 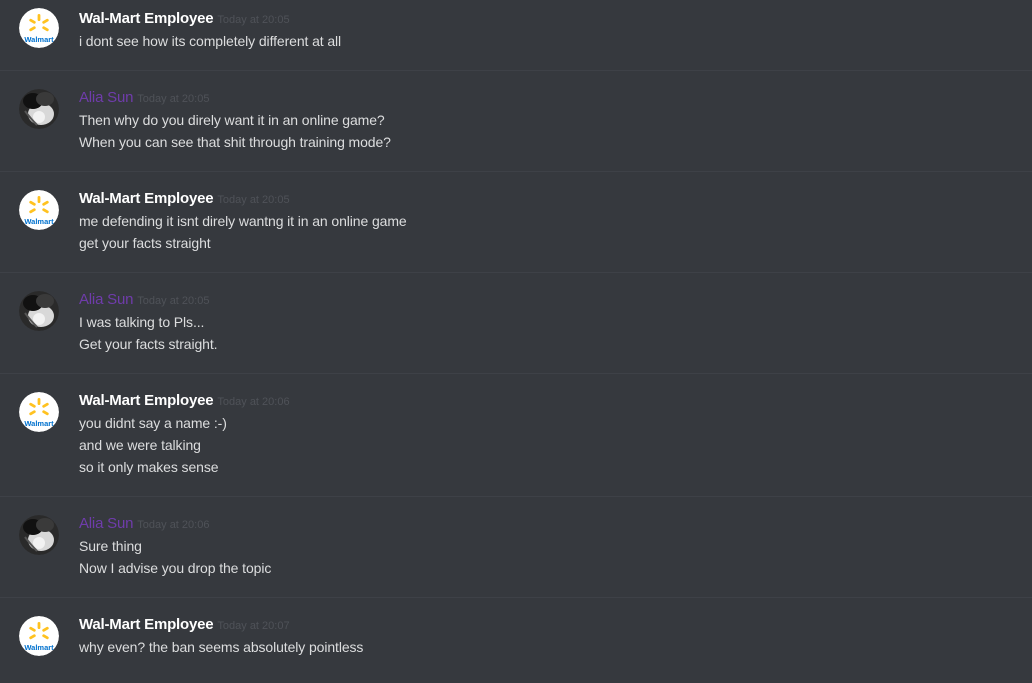 What do you see at coordinates (140, 445) in the screenshot?
I see `message-text: and we were talking` at bounding box center [140, 445].